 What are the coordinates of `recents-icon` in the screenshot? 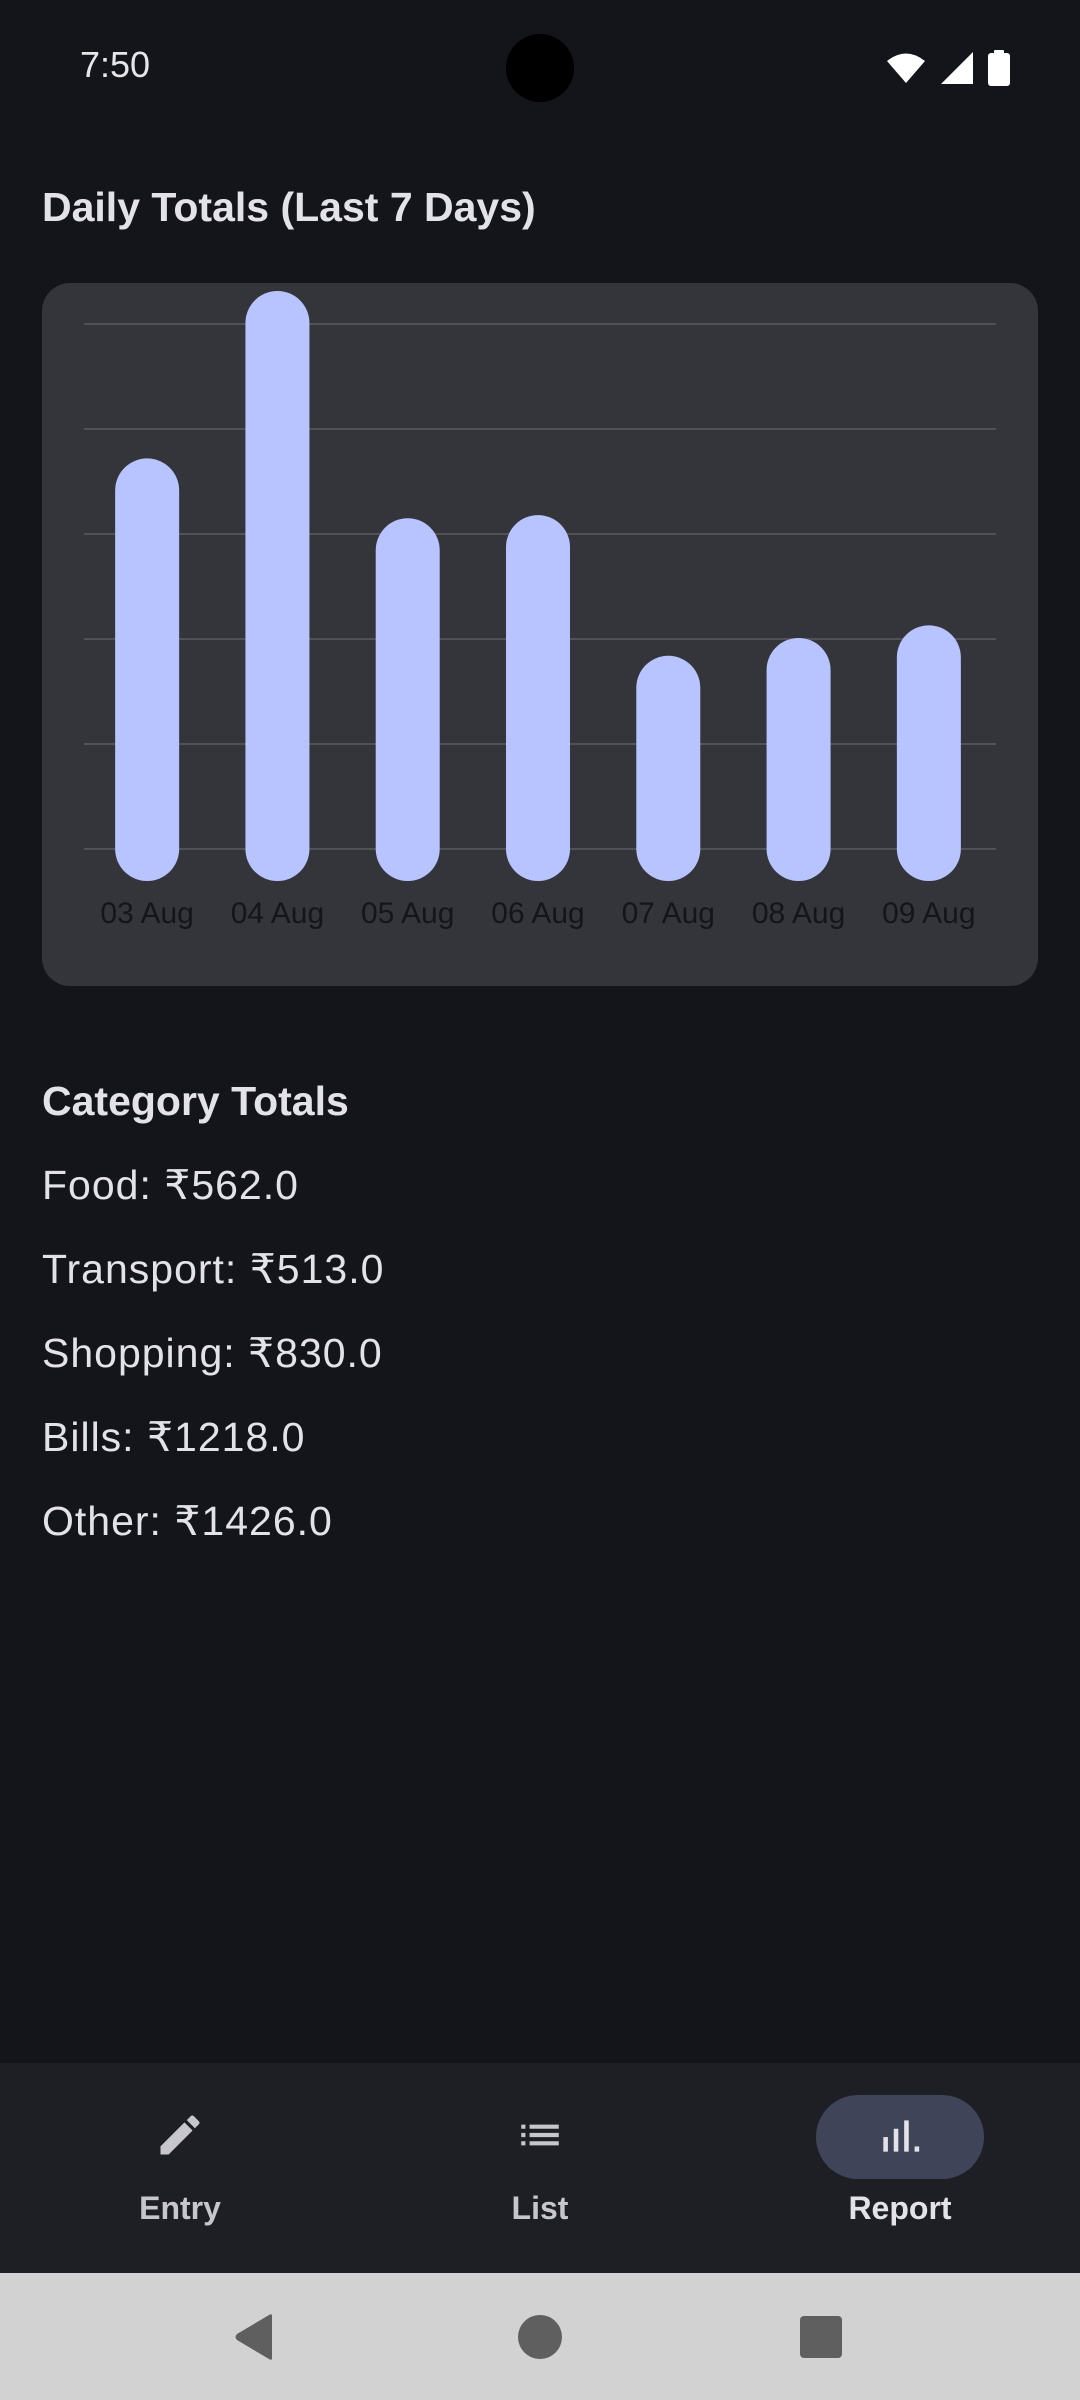 It's located at (821, 2337).